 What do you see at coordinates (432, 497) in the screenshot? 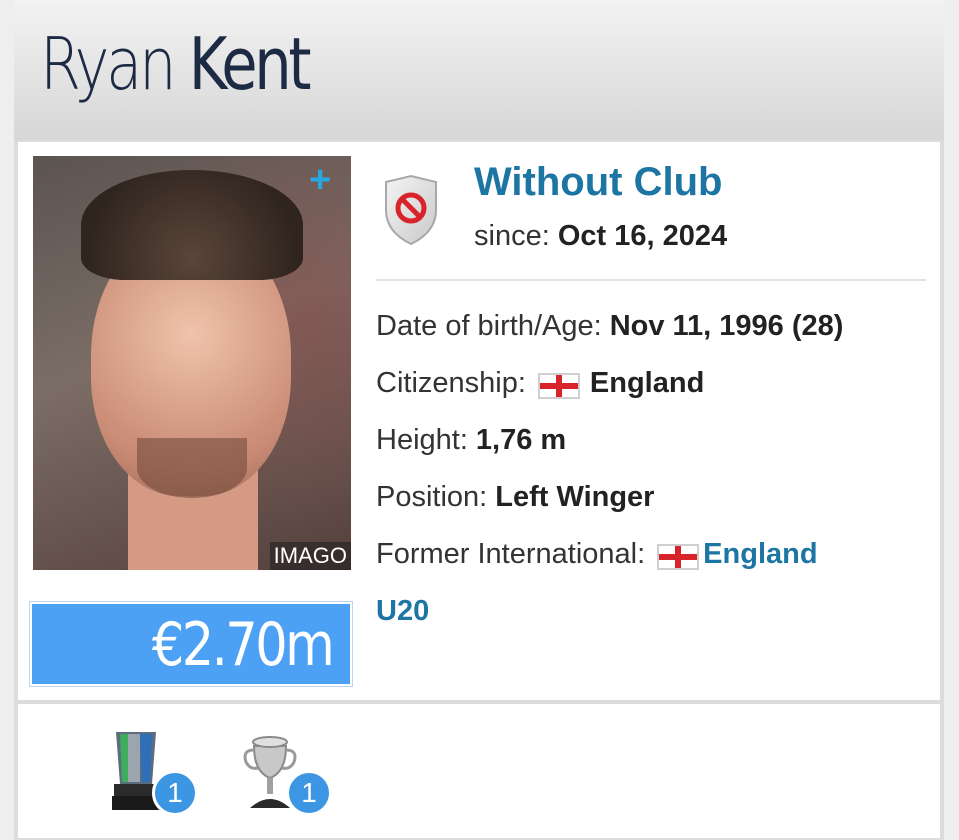
I see `position-label: Position:` at bounding box center [432, 497].